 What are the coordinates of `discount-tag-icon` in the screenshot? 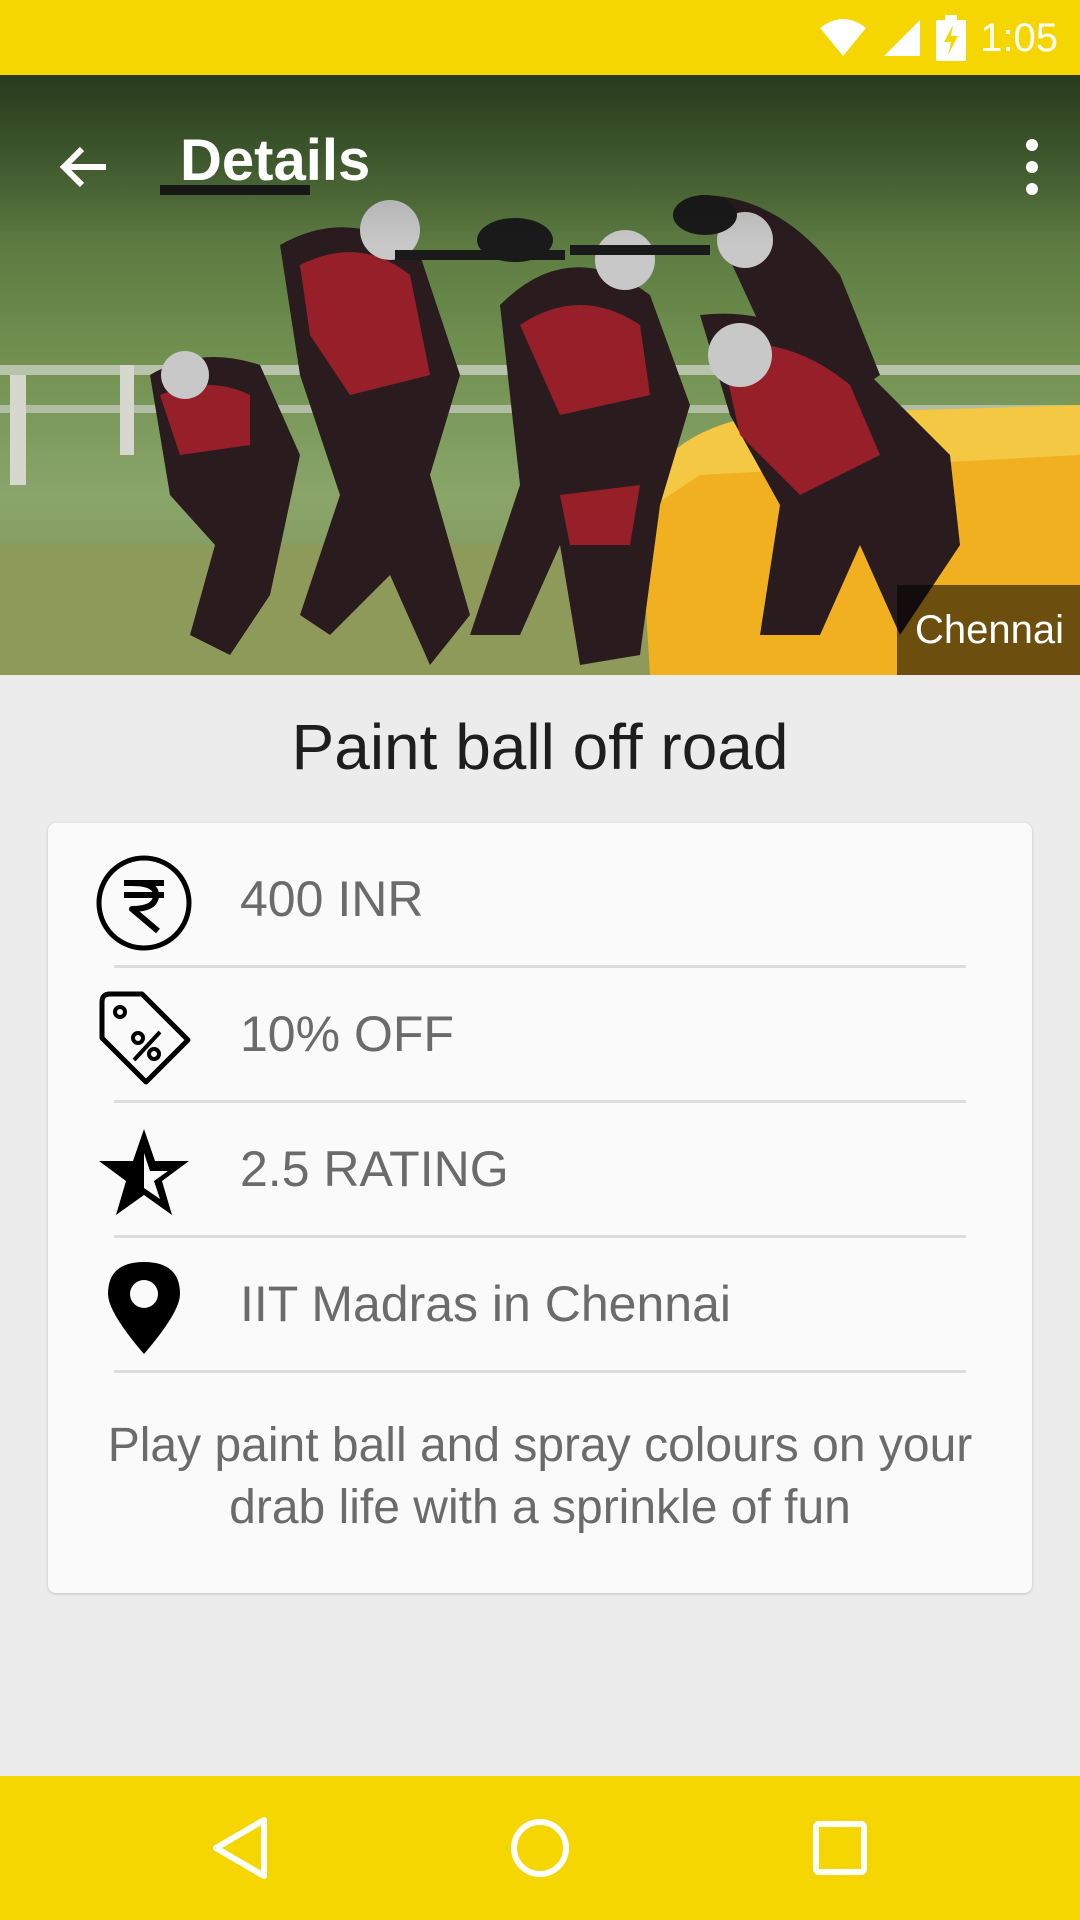 It's located at (145, 1038).